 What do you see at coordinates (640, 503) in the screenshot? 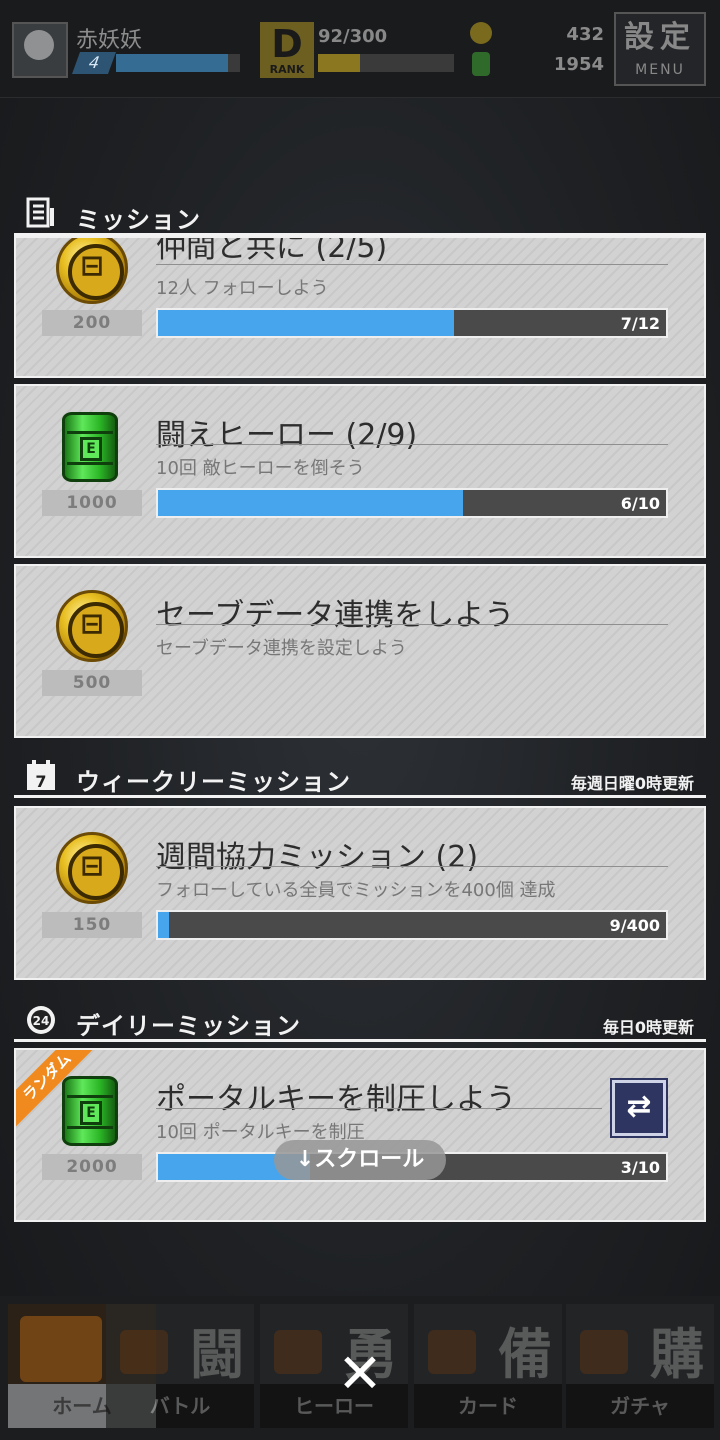
I see `progress-count: 6/10` at bounding box center [640, 503].